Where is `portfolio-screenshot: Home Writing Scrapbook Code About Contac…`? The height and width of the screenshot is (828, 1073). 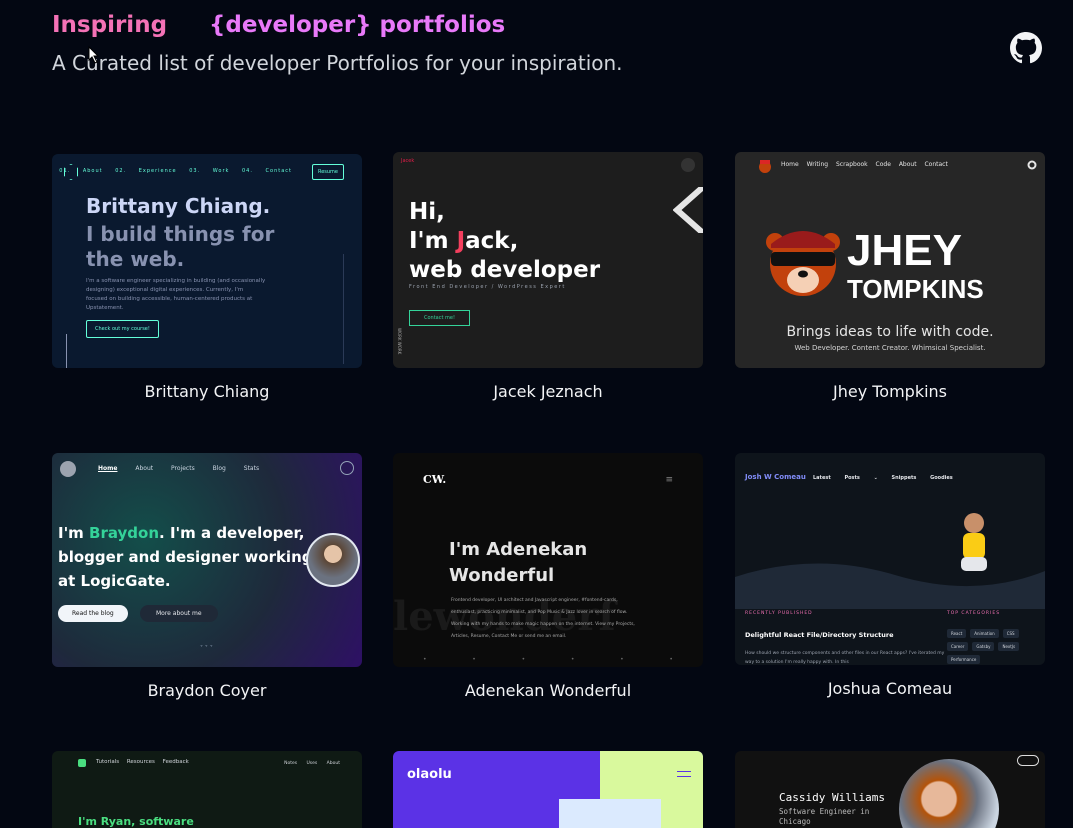 portfolio-screenshot: Home Writing Scrapbook Code About Contac… is located at coordinates (890, 260).